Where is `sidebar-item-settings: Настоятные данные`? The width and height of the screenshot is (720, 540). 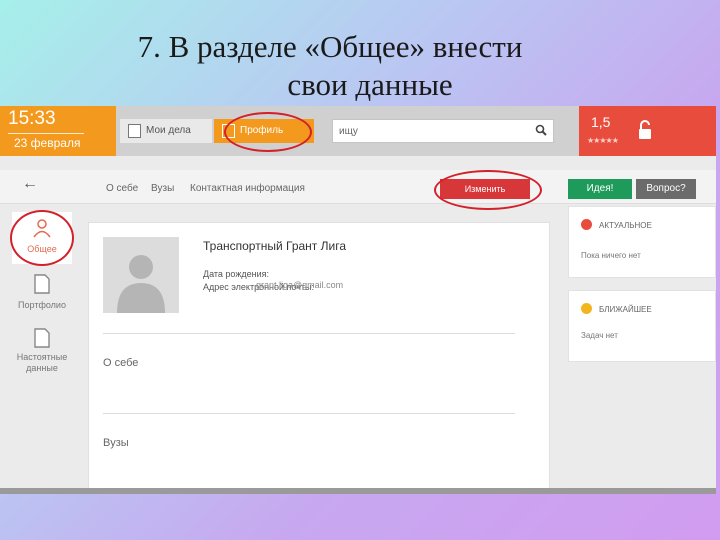 sidebar-item-settings: Настоятные данные is located at coordinates (42, 348).